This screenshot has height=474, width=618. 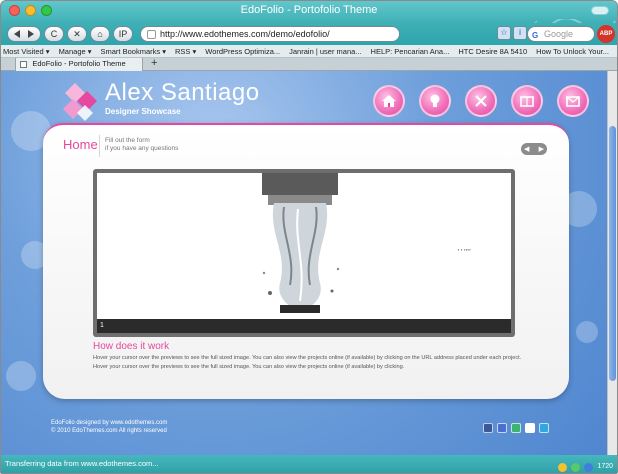 I want to click on tab-bar: EdoFolio - Portofolio Theme +, so click(x=309, y=64).